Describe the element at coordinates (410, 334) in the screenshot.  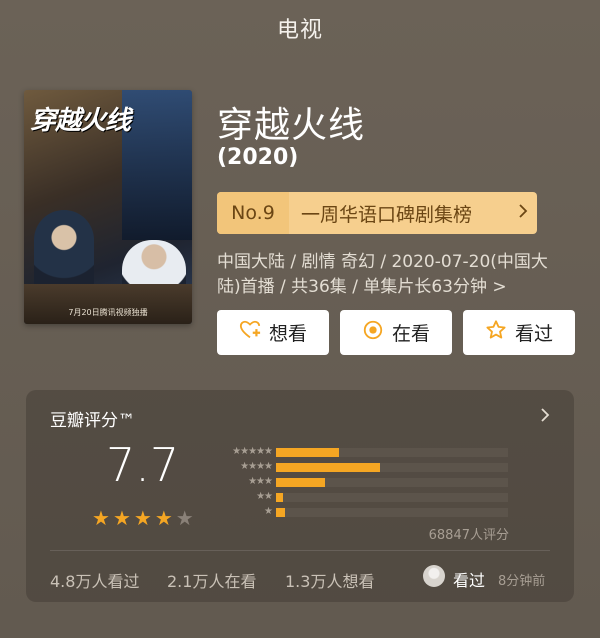
I see `watching-label: 在看` at that location.